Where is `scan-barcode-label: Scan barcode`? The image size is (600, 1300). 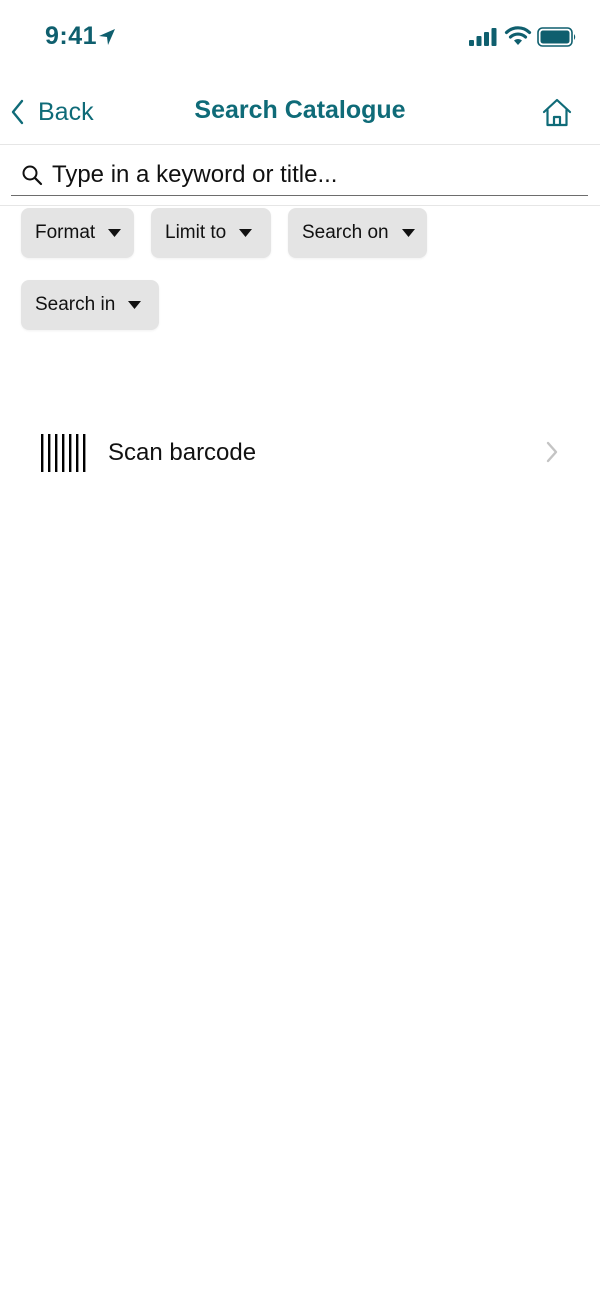 scan-barcode-label: Scan barcode is located at coordinates (182, 452).